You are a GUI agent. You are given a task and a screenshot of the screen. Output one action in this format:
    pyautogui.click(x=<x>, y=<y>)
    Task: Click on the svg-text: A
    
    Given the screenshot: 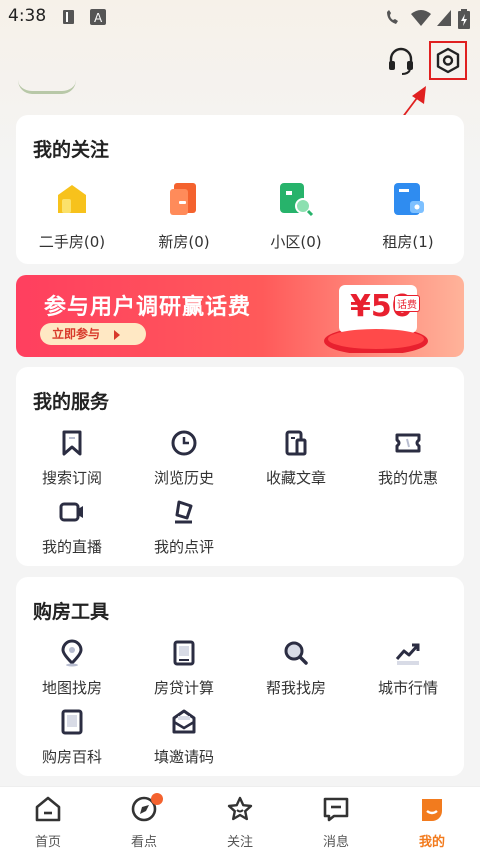 What is the action you would take?
    pyautogui.click(x=98, y=18)
    